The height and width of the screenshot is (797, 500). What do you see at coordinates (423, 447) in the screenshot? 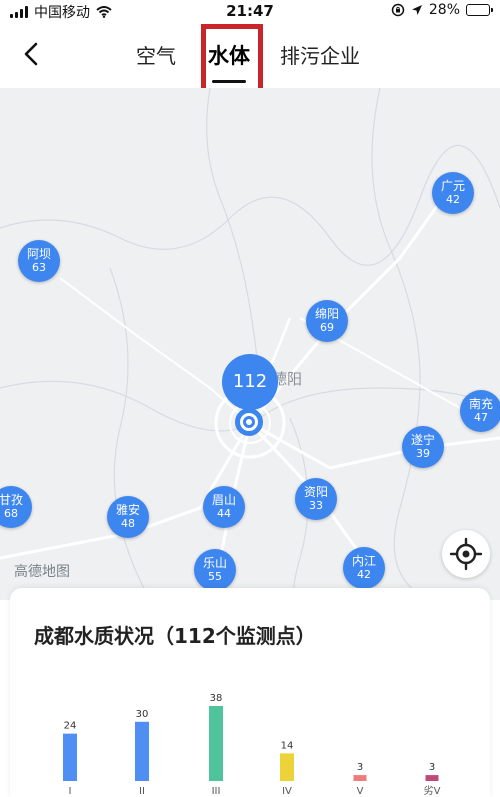
I see `map-cluster: 遂宁 39` at bounding box center [423, 447].